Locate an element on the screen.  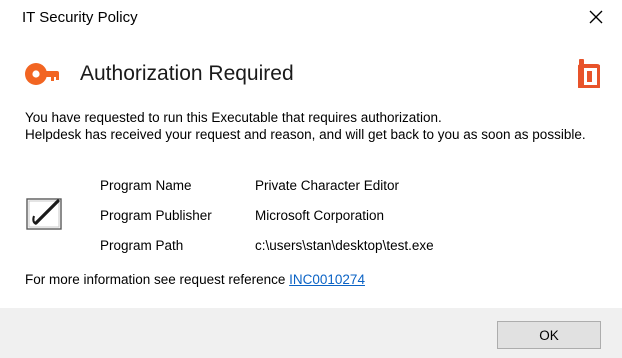
program-name-label: Program Name is located at coordinates (146, 185).